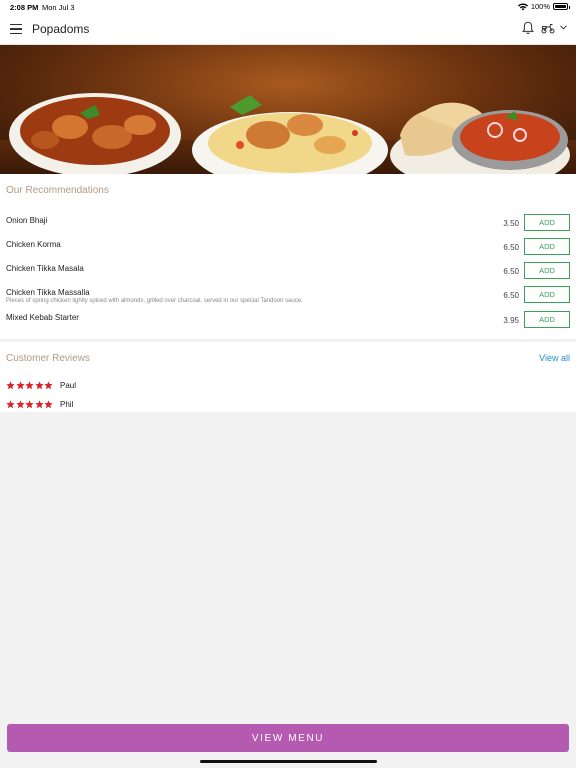 The width and height of the screenshot is (576, 768). What do you see at coordinates (561, 6) in the screenshot?
I see `battery-icon` at bounding box center [561, 6].